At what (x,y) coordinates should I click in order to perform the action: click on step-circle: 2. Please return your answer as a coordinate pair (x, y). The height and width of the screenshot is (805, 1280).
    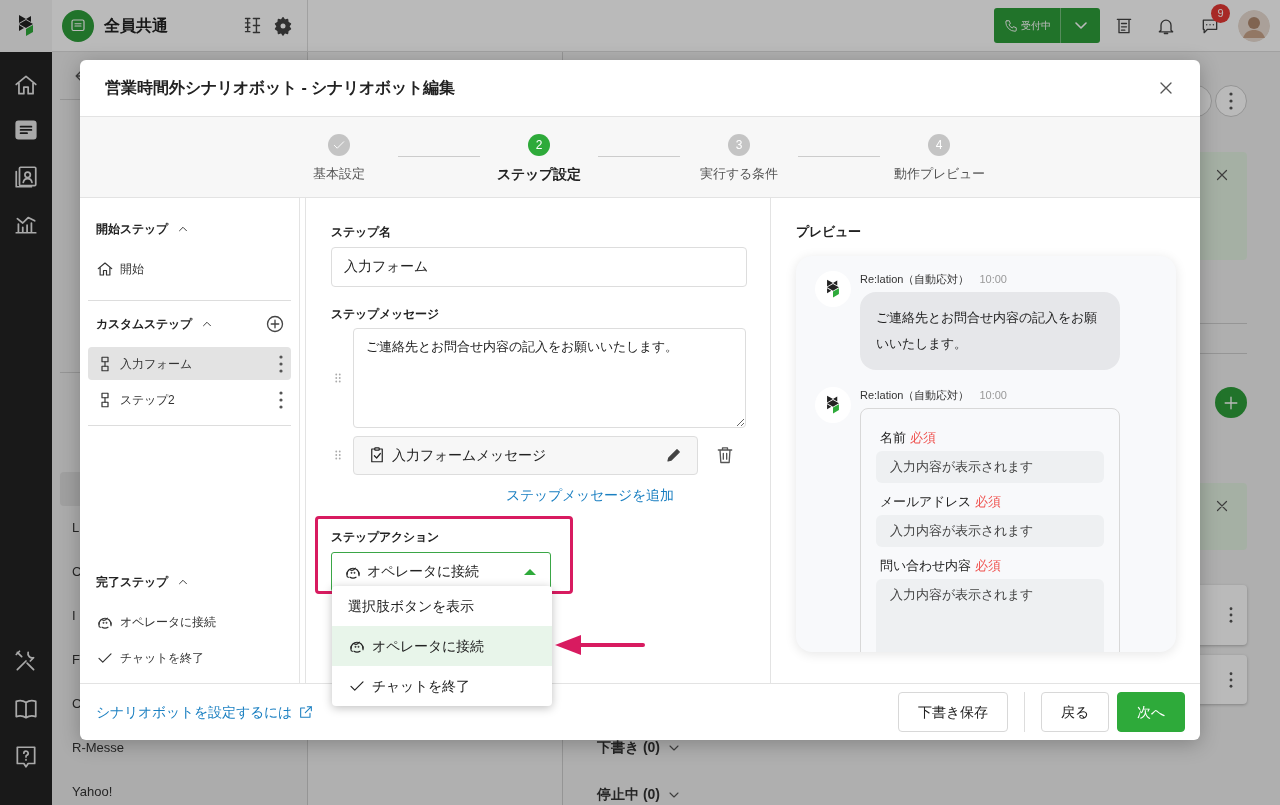
    Looking at the image, I should click on (539, 145).